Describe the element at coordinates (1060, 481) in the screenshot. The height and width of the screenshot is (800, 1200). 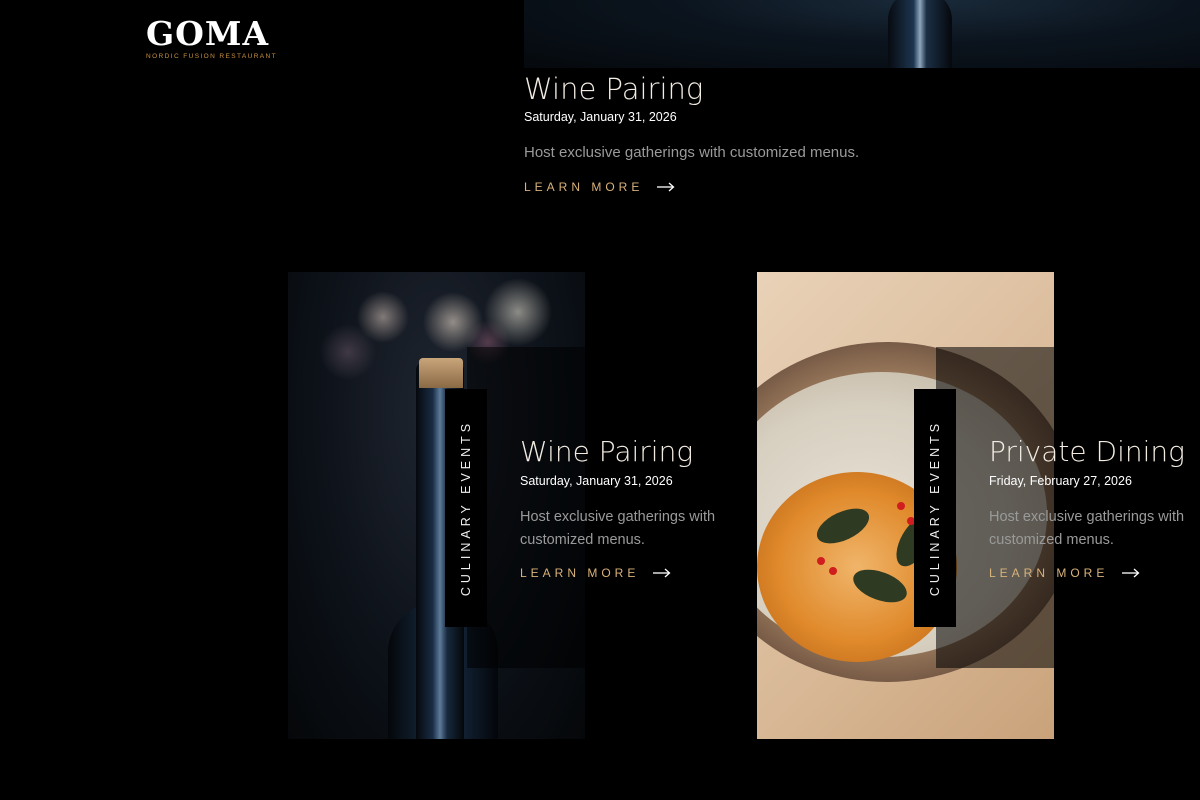
I see `card-date: Friday, February 27, 2026` at that location.